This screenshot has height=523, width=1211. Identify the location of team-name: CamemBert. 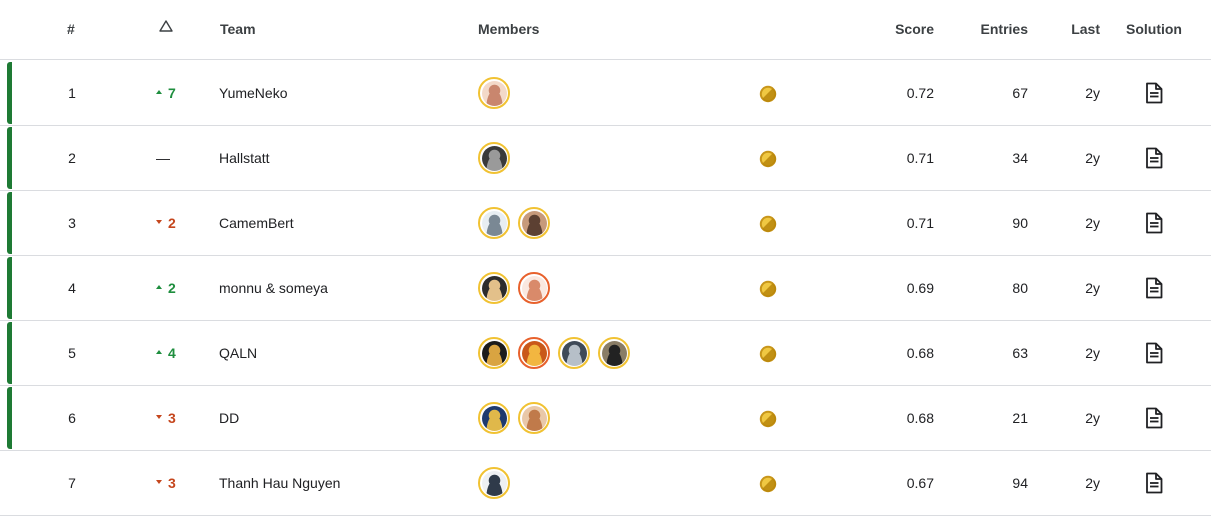
(256, 223).